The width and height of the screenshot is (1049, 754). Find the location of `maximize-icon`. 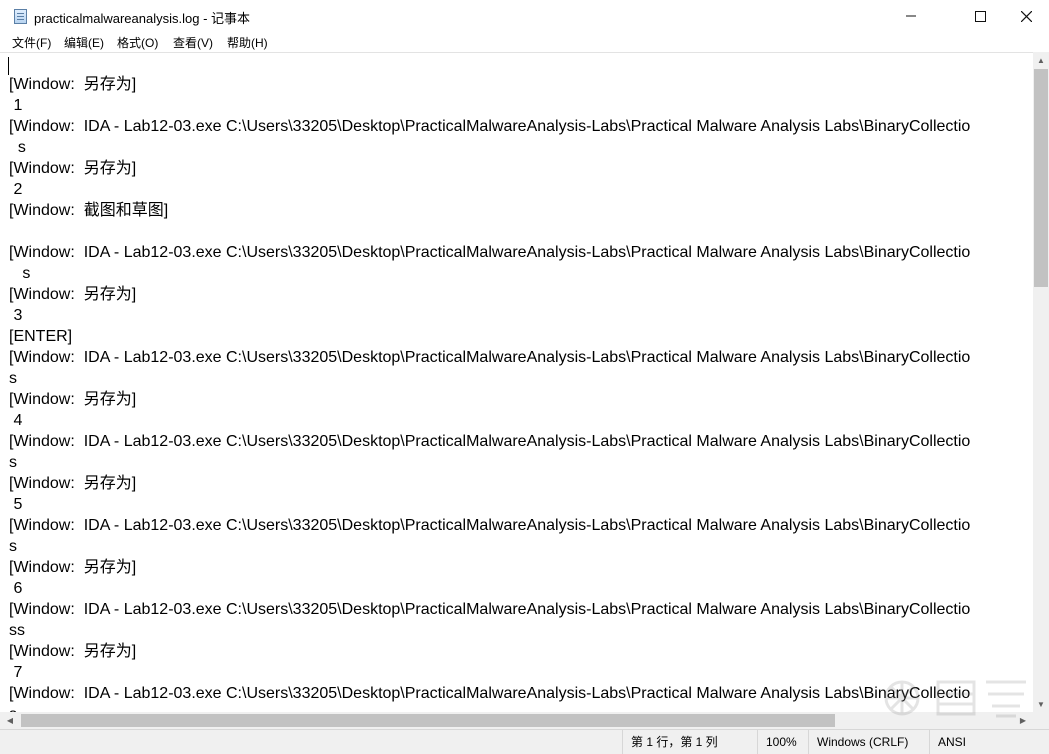

maximize-icon is located at coordinates (980, 16).